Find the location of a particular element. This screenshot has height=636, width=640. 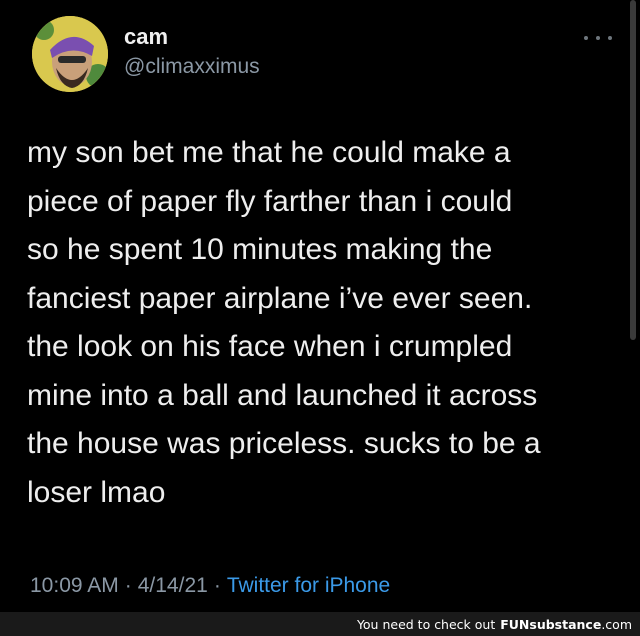

brand-name-part1: FUN is located at coordinates (515, 624).